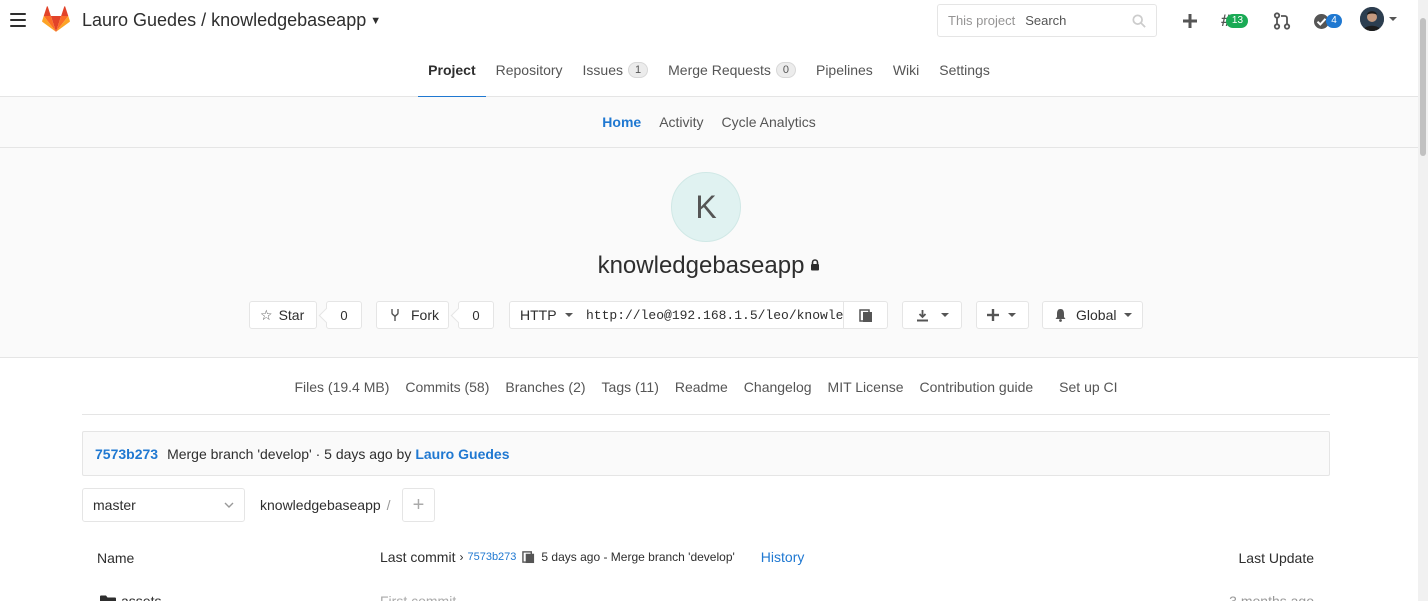  I want to click on merge-requests-count: 0, so click(785, 69).